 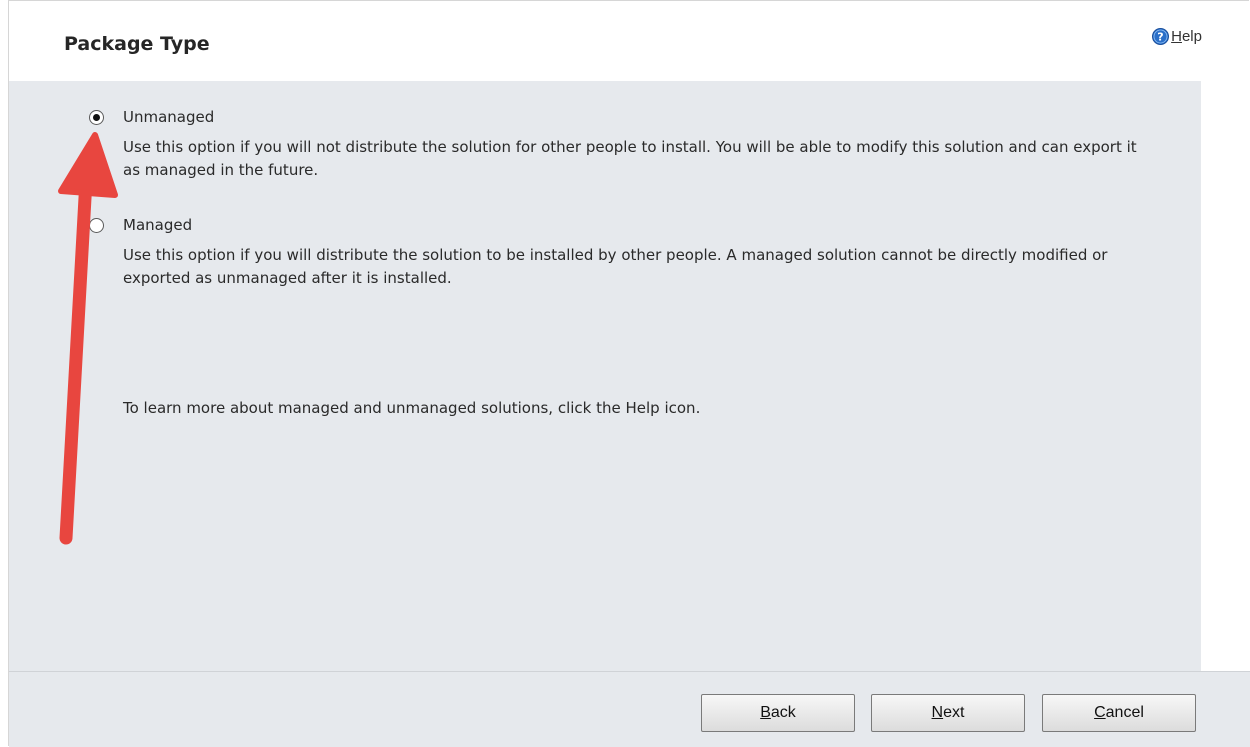 I want to click on dialog-footer: Back Next Cancel, so click(x=629, y=709).